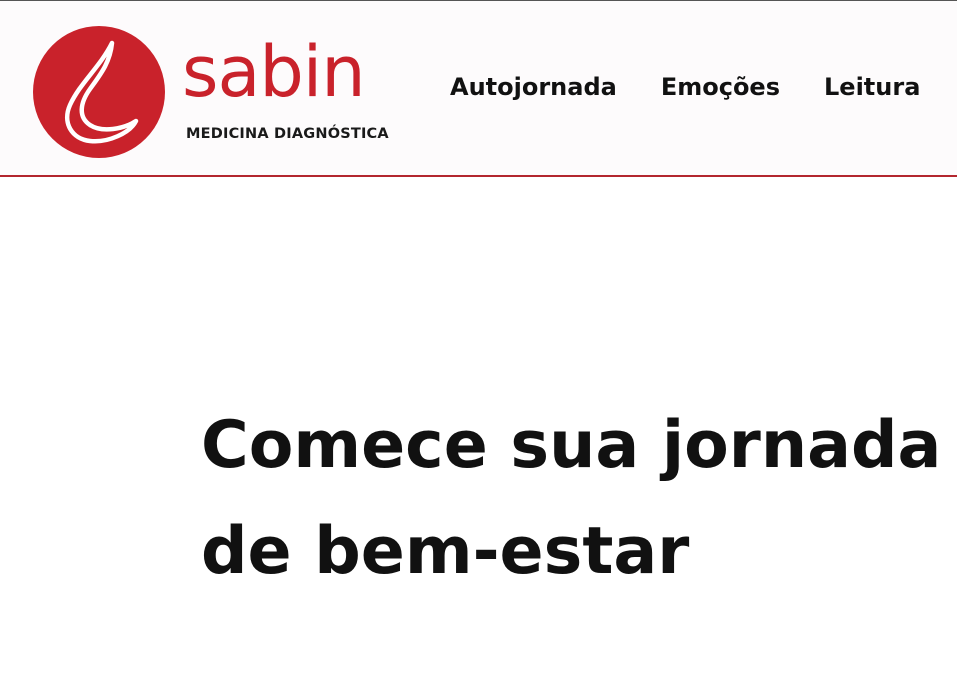 The height and width of the screenshot is (680, 957). I want to click on sabin-logo: sabin MEDICINA DIAGNÓSTICA, so click(217, 92).